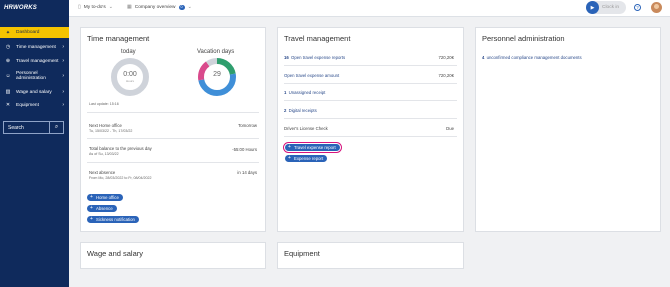 The height and width of the screenshot is (287, 670). Describe the element at coordinates (128, 52) in the screenshot. I see `today-label: today` at that location.